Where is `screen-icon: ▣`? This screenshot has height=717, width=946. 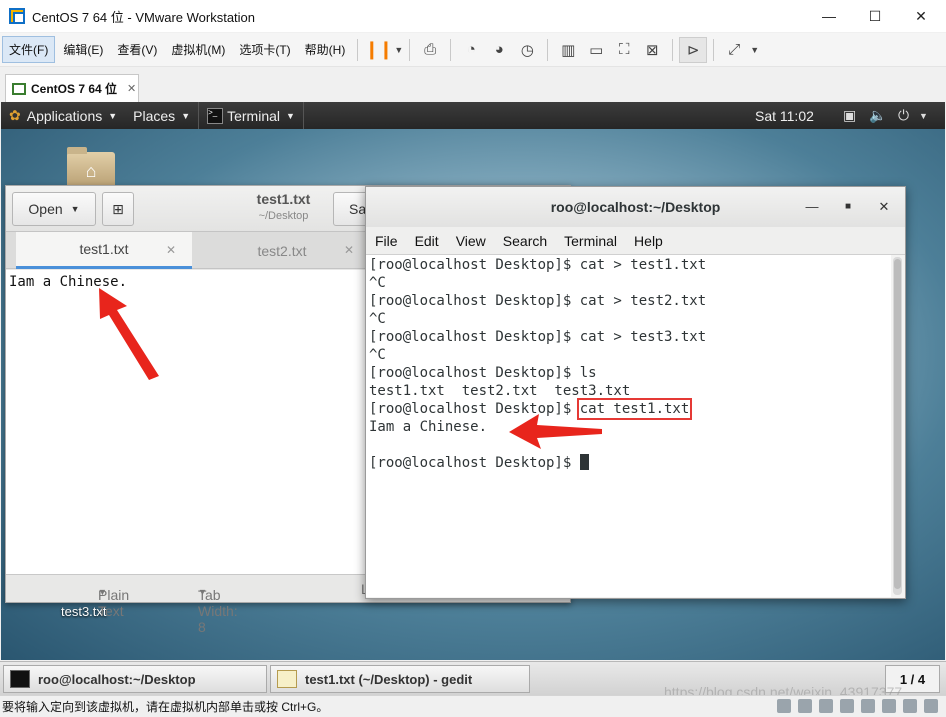
screen-icon: ▣ is located at coordinates (849, 115).